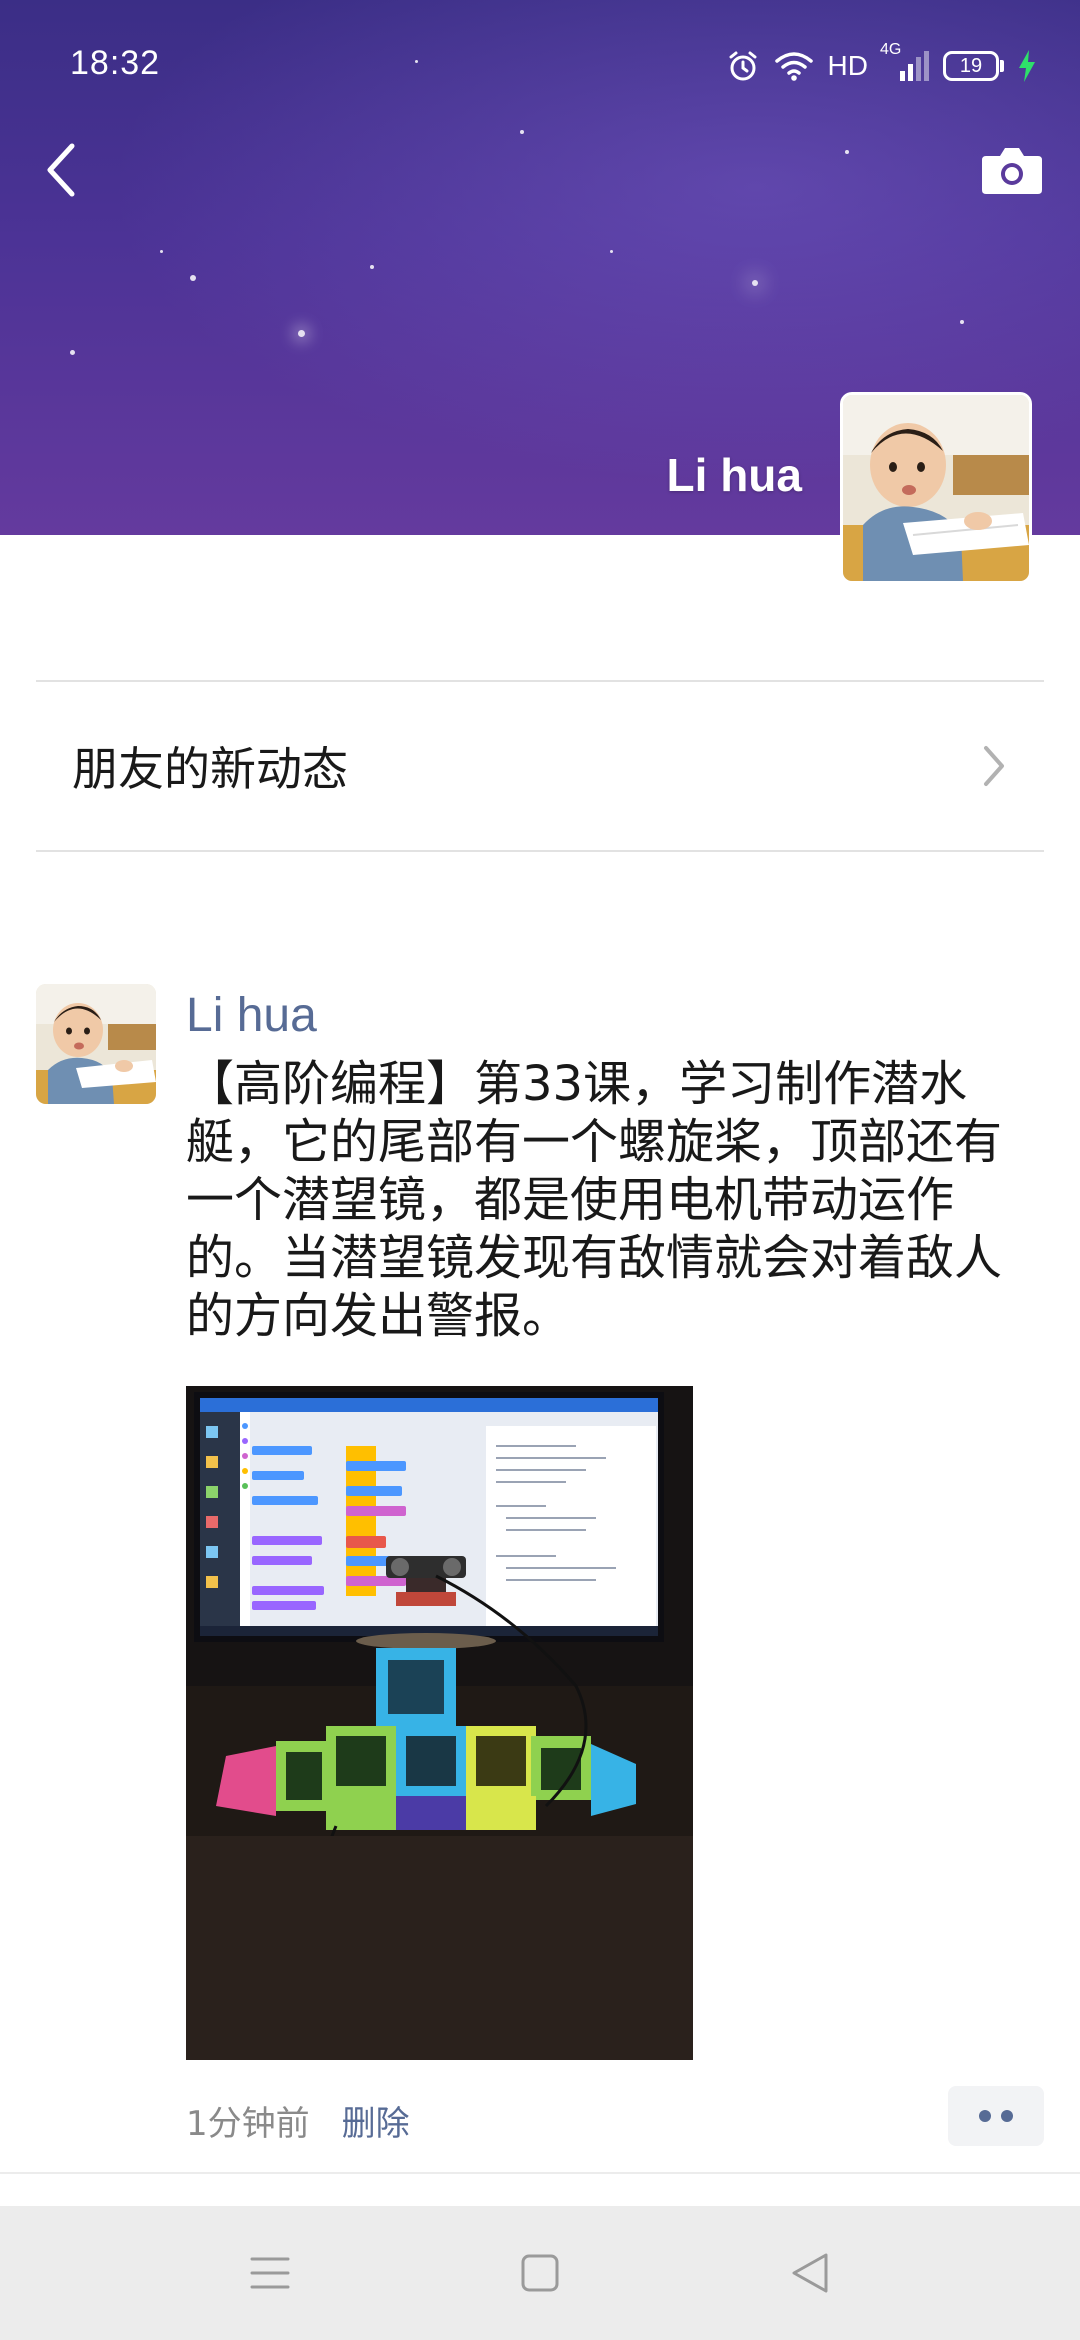 This screenshot has height=2340, width=1080. I want to click on owner-avatar, so click(936, 488).